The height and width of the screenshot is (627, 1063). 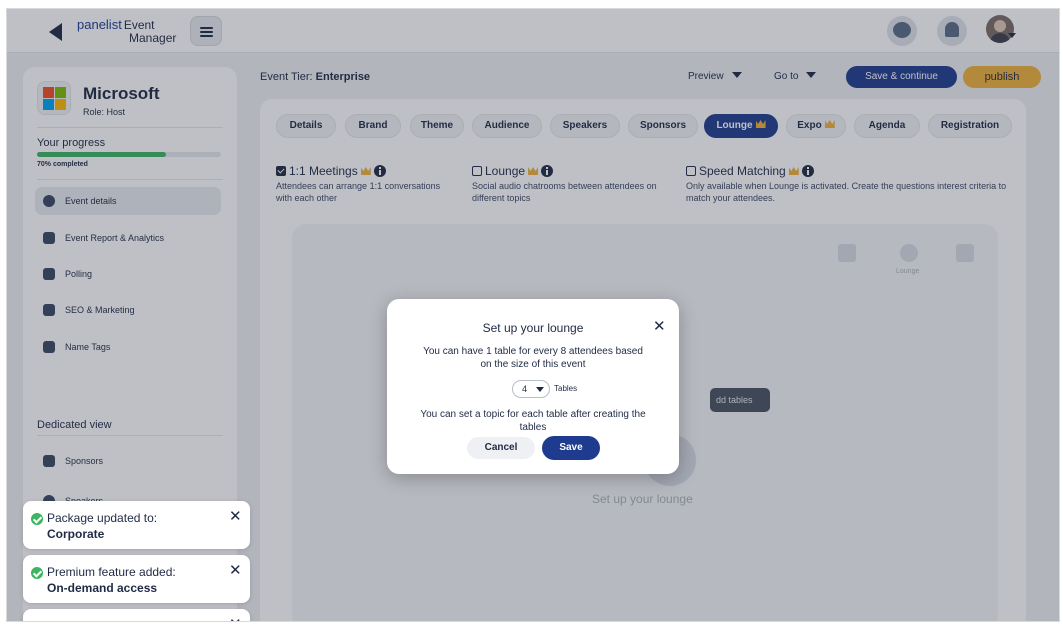 What do you see at coordinates (76, 534) in the screenshot?
I see `toast-line2: Corporate` at bounding box center [76, 534].